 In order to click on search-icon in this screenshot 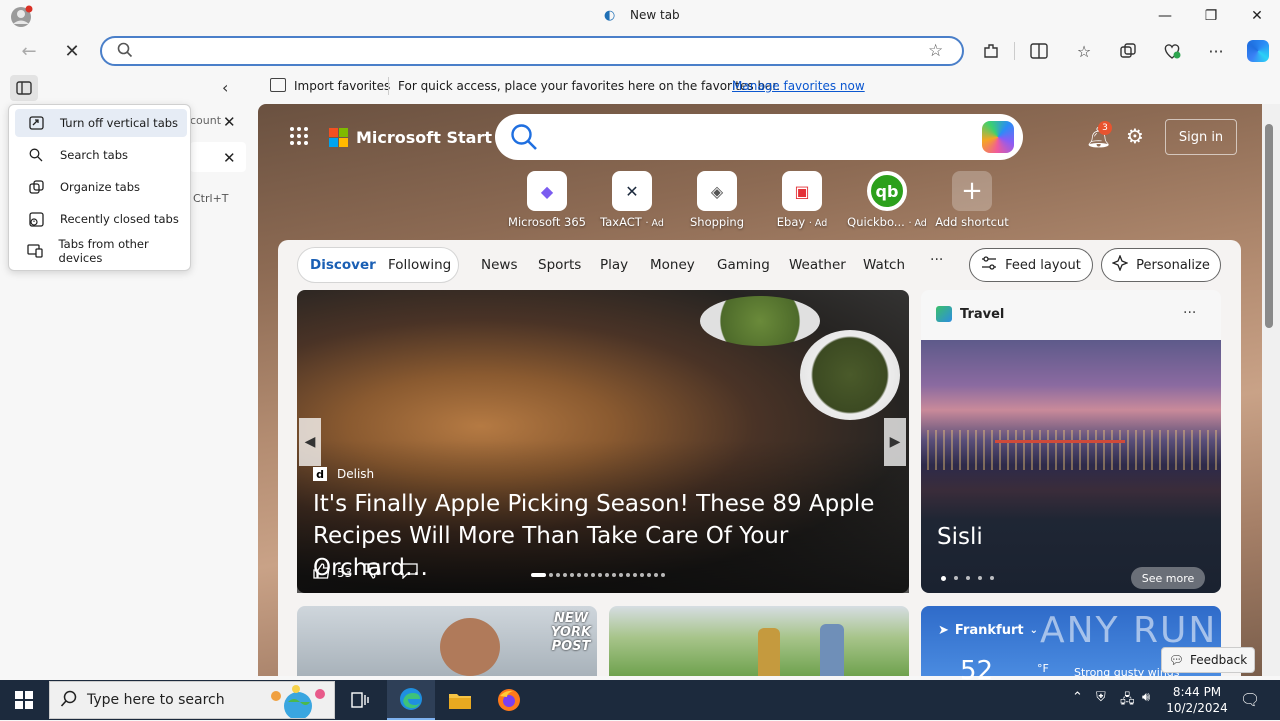, I will do `click(36, 155)`.